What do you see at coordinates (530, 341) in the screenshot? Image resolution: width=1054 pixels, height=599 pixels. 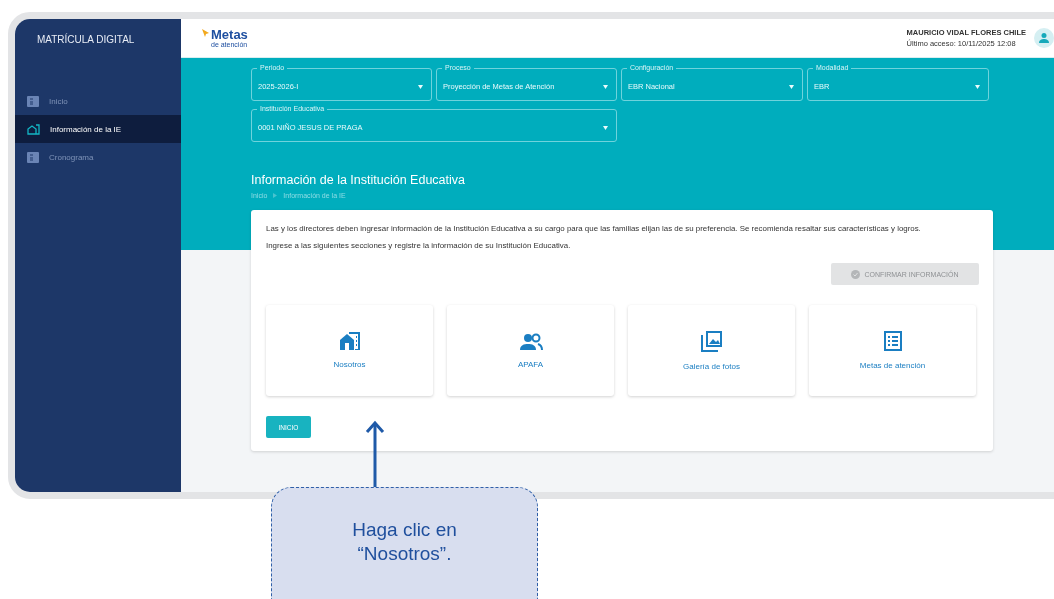 I see `people-icon` at bounding box center [530, 341].